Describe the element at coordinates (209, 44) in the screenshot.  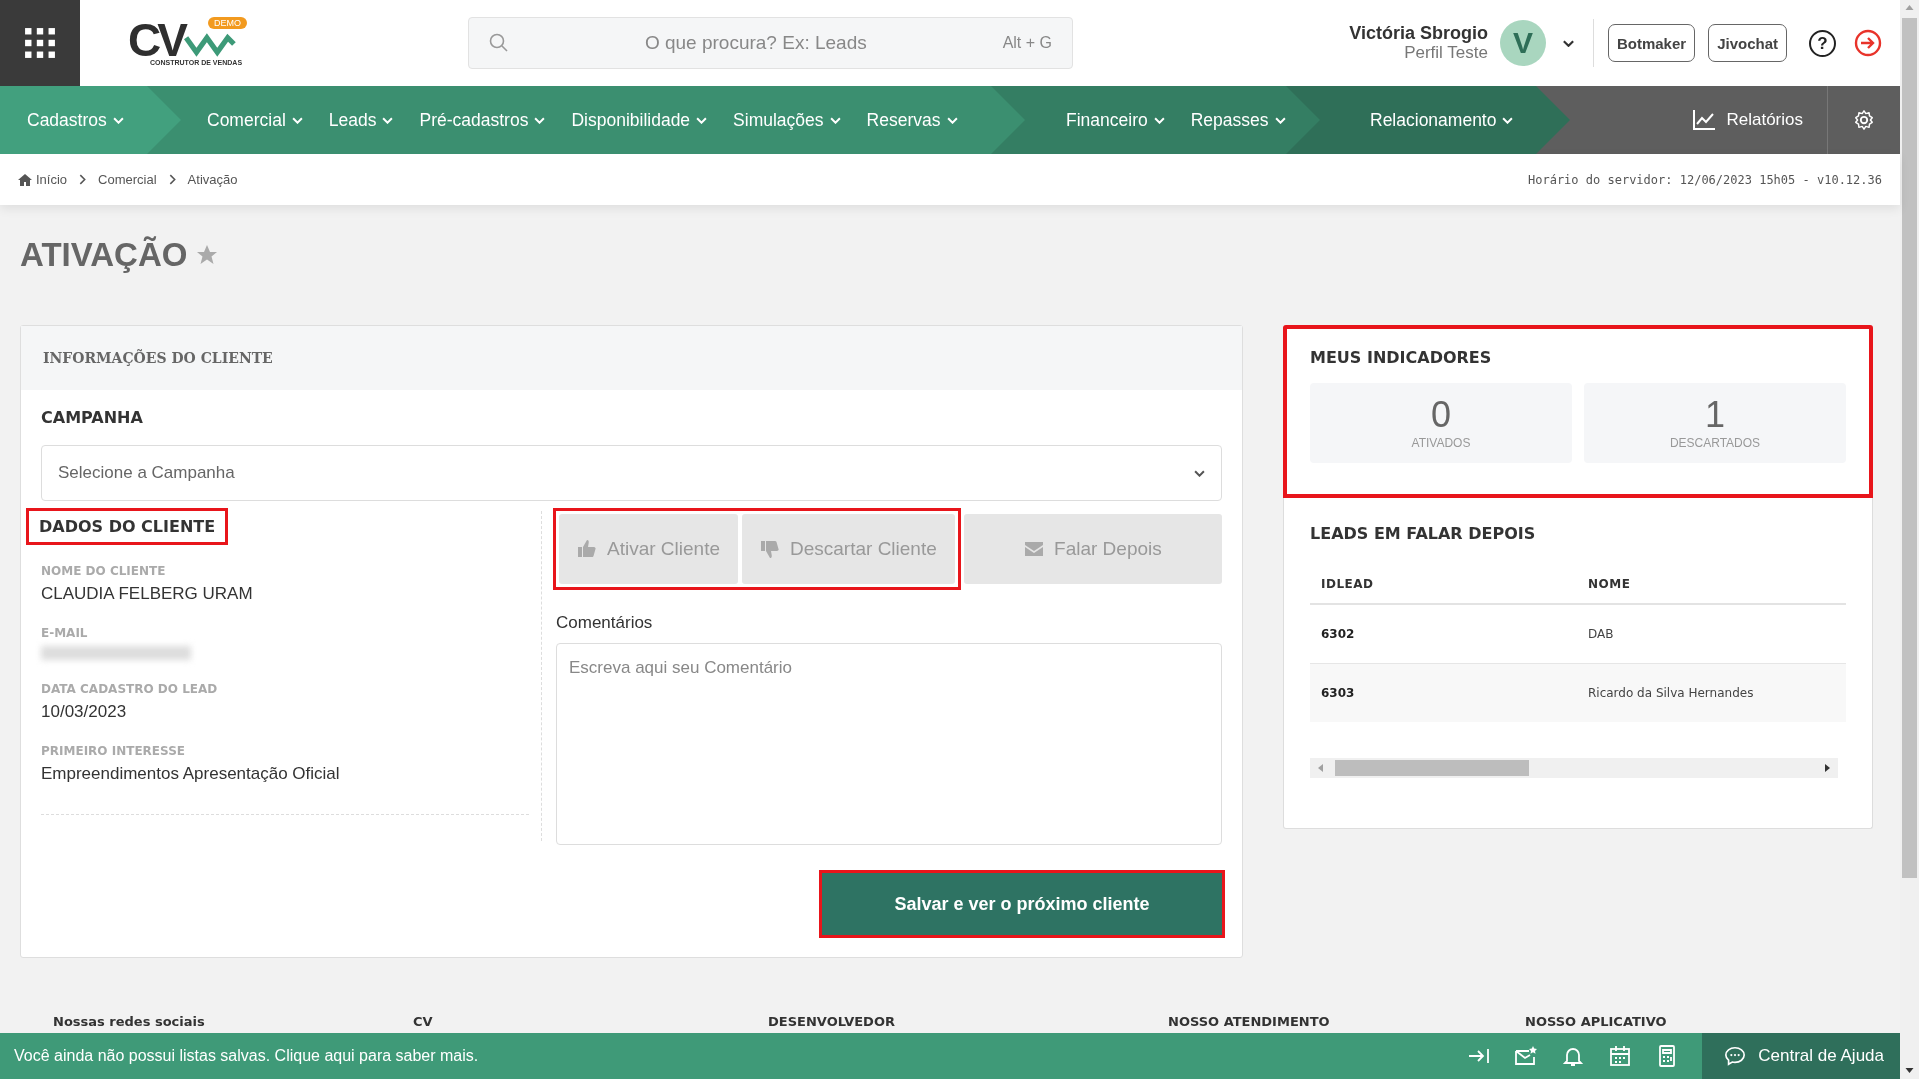
I see `logo-wave-icon` at that location.